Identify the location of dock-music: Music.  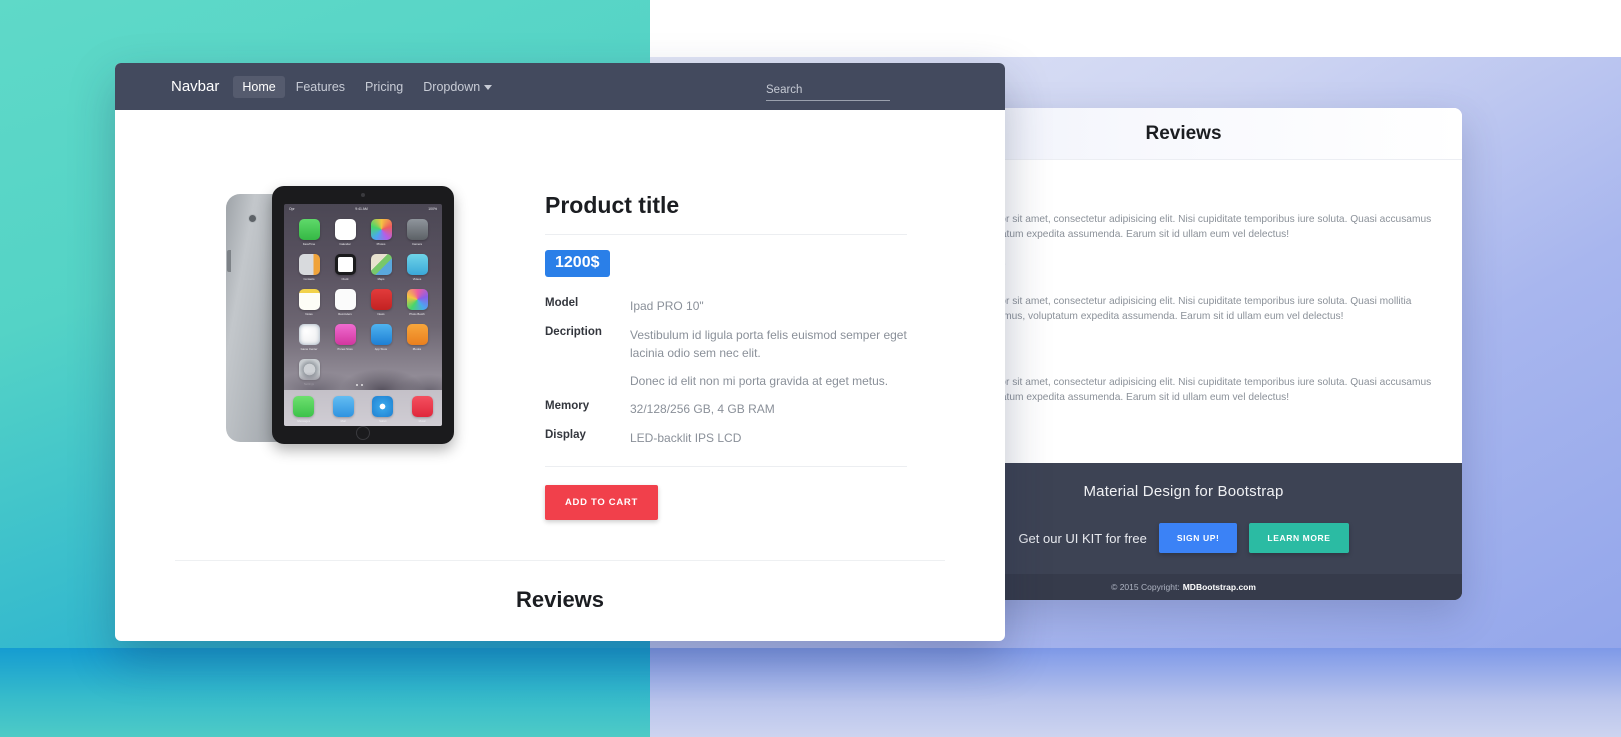
(422, 409).